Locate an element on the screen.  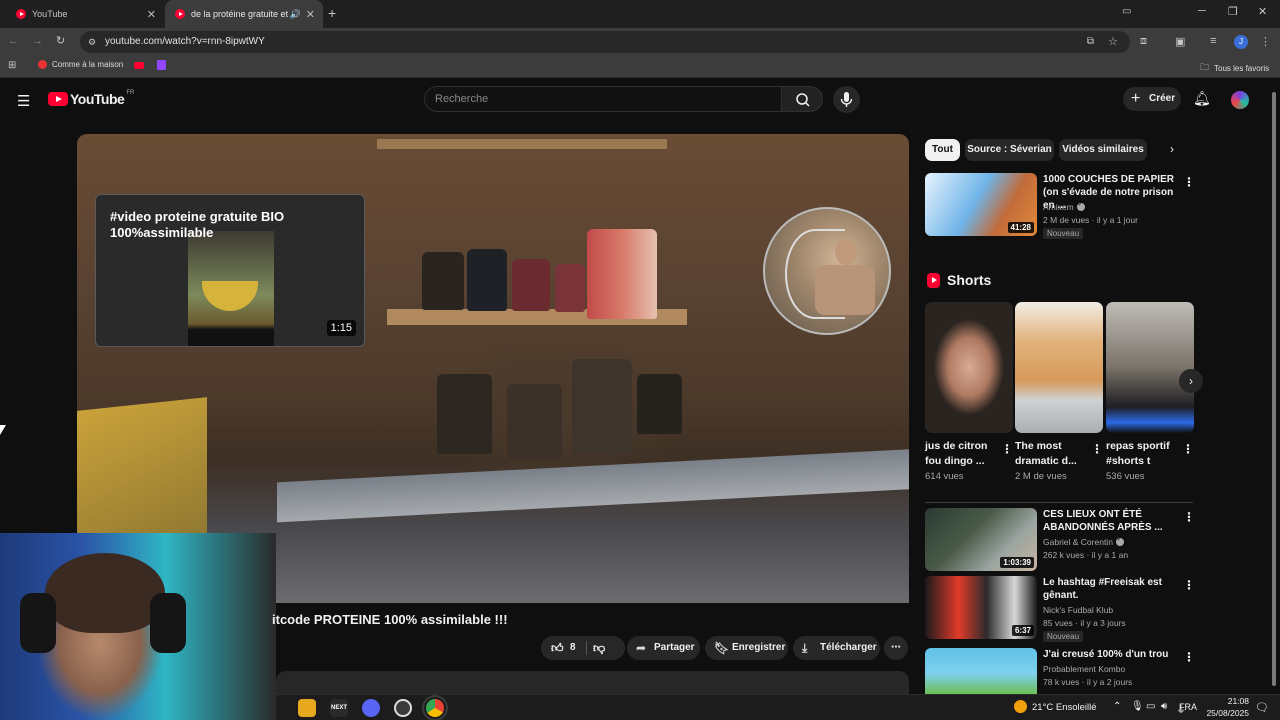
next-app-icon: NEXT is located at coordinates (339, 708).